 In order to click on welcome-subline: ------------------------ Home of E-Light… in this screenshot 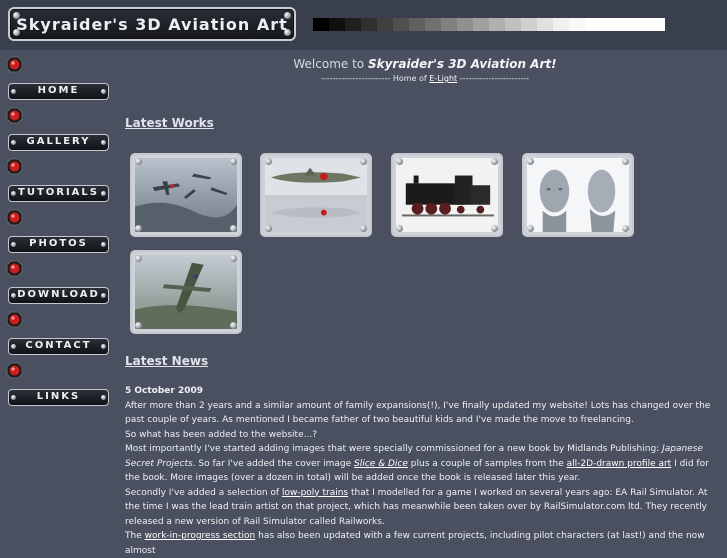, I will do `click(425, 78)`.